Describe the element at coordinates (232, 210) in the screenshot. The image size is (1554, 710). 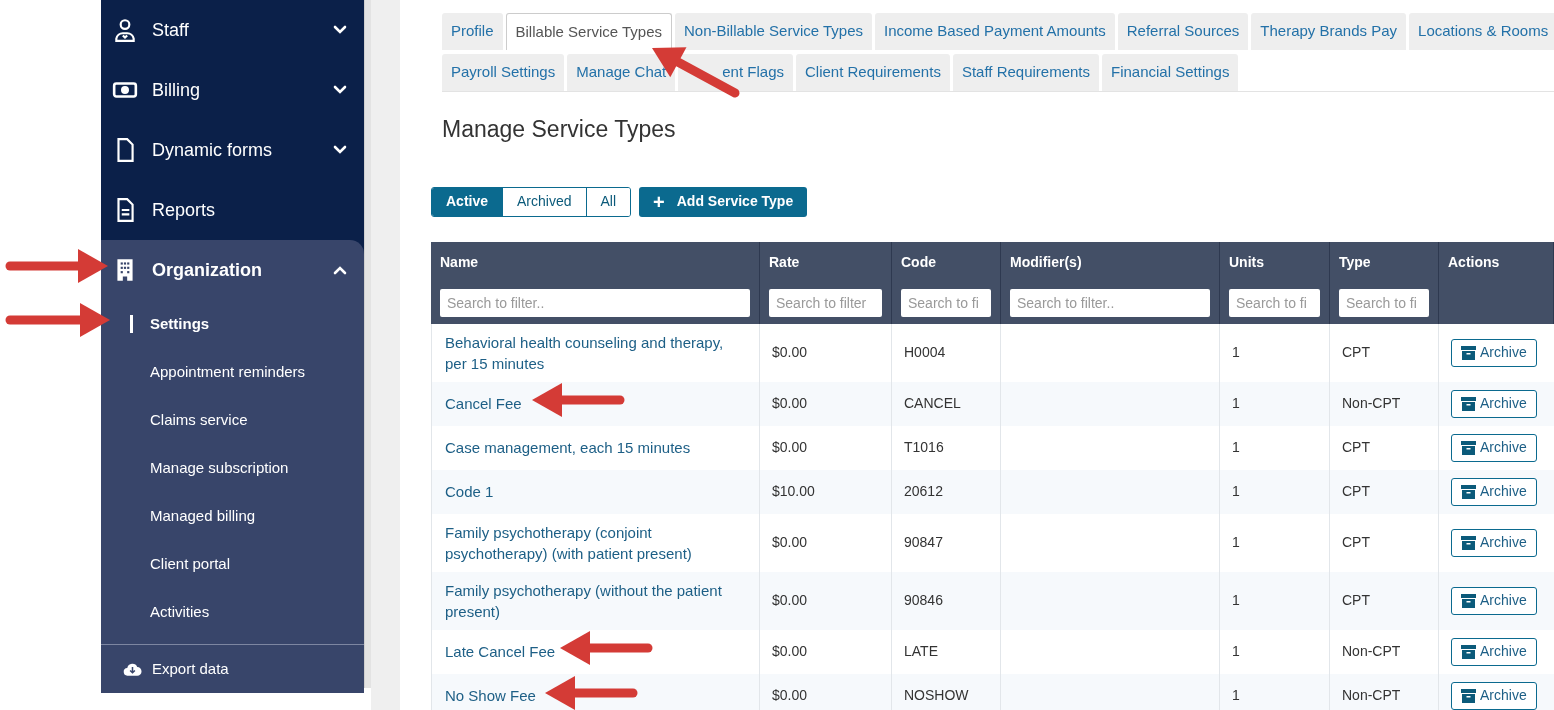
I see `nav-item: Reports` at that location.